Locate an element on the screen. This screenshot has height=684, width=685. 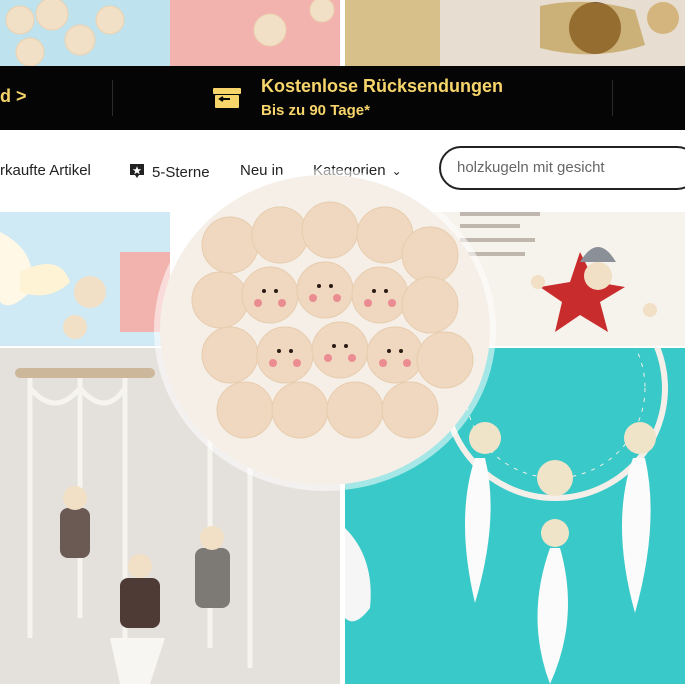
banner-left-link: d > is located at coordinates (13, 96).